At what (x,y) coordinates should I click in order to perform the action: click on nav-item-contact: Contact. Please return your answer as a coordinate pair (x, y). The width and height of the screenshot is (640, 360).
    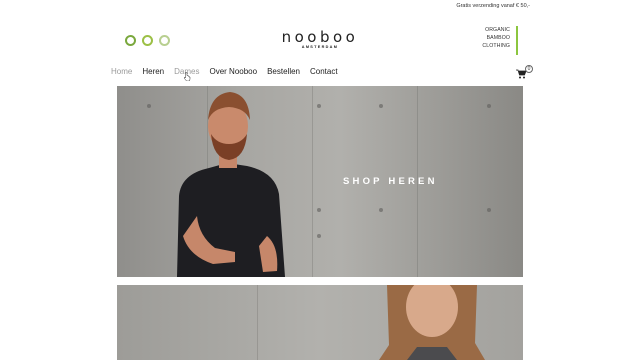
    Looking at the image, I should click on (324, 71).